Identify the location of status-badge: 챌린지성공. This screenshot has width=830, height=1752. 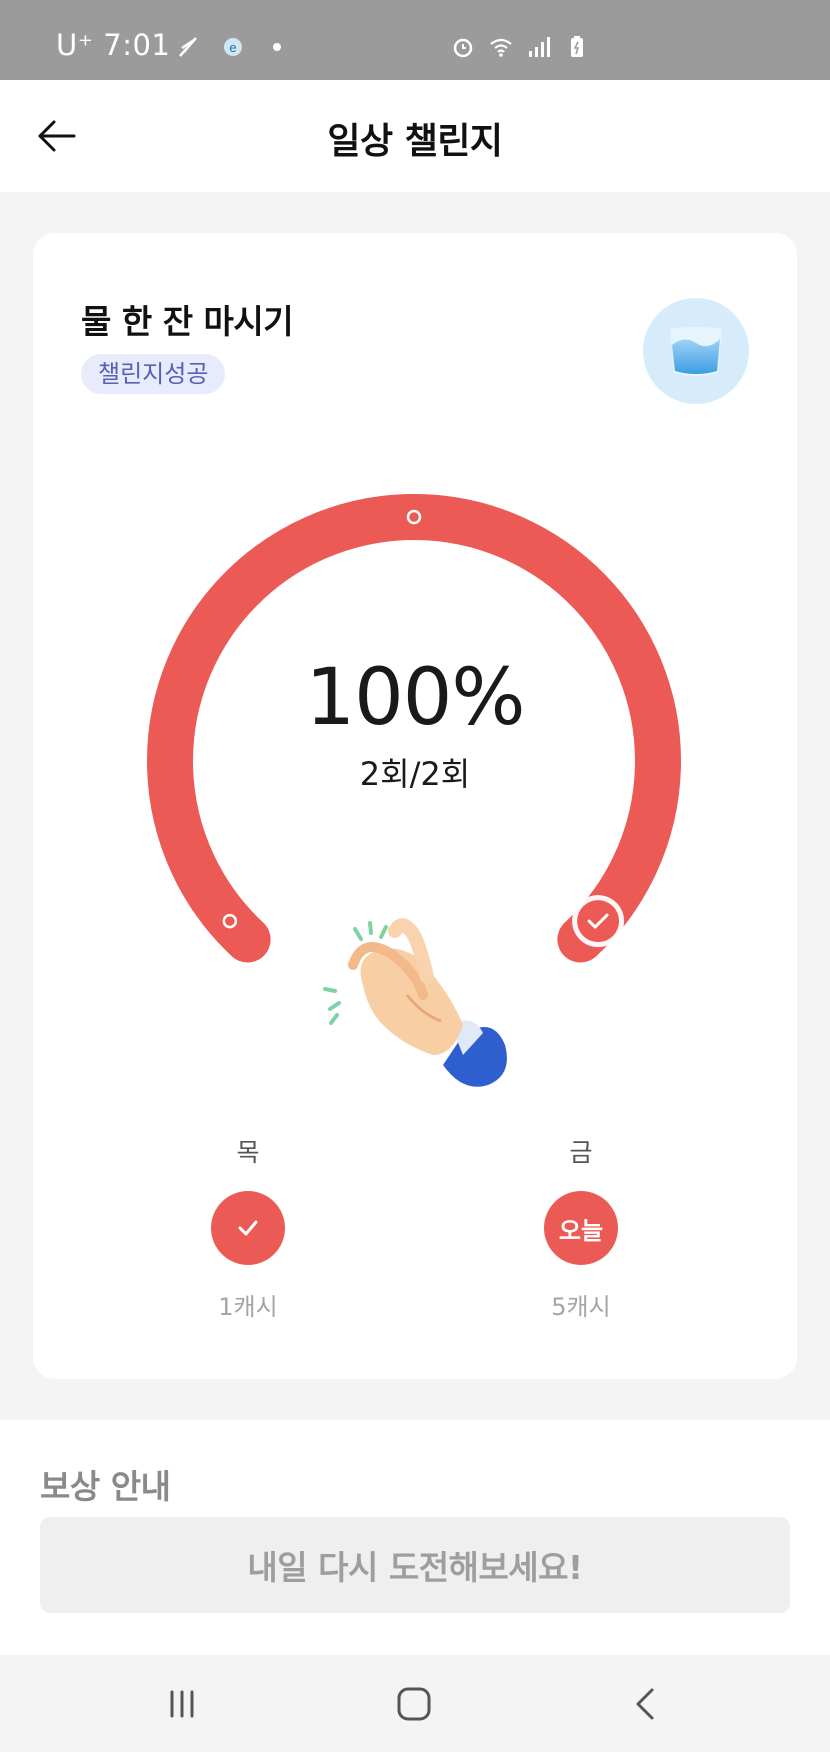
(153, 374).